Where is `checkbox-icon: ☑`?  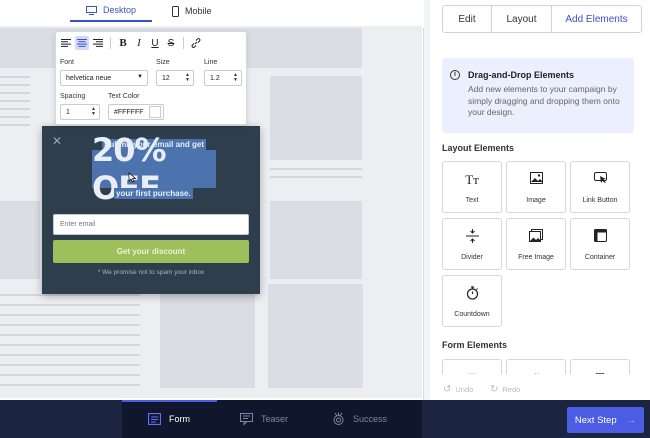
checkbox-icon: ☑ is located at coordinates (600, 372).